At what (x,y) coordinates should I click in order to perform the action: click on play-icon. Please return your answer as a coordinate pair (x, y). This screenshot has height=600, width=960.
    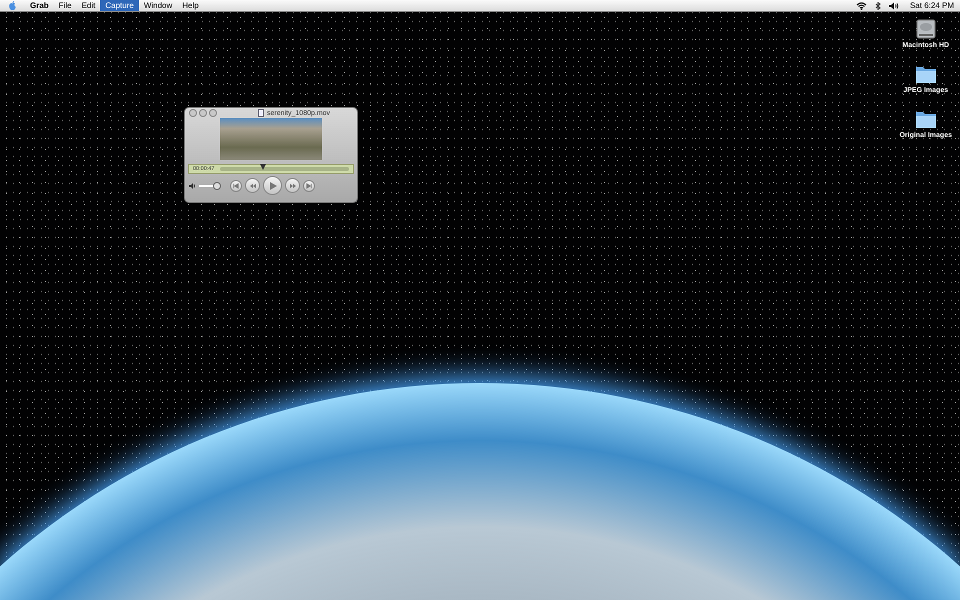
    Looking at the image, I should click on (272, 186).